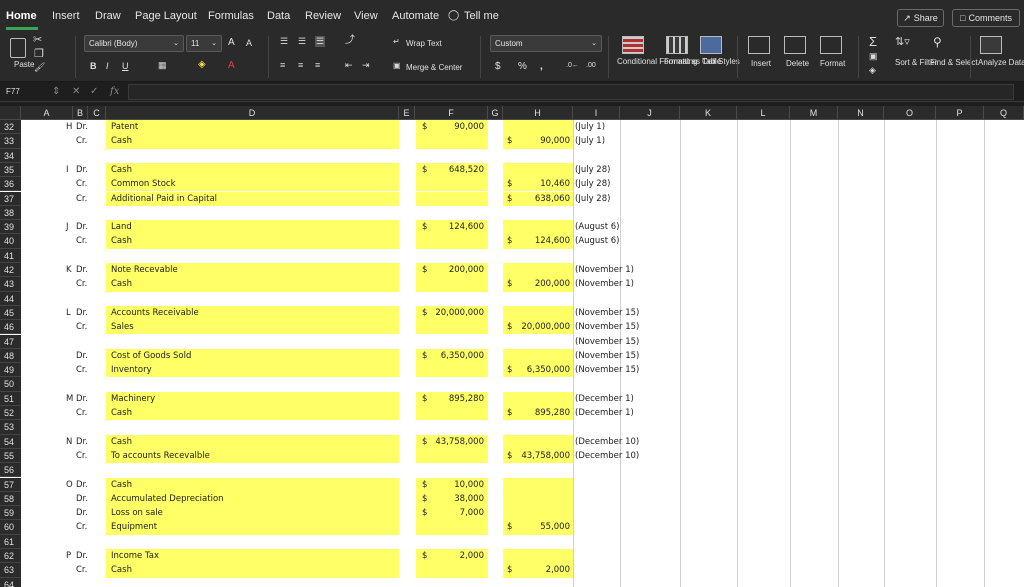  Describe the element at coordinates (457, 170) in the screenshot. I see `cell-debit-amount: 648,520` at that location.